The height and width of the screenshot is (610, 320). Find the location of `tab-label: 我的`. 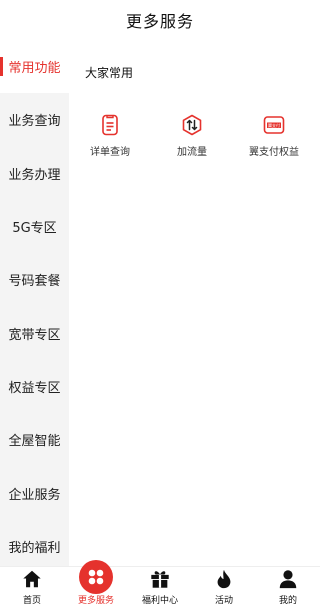

tab-label: 我的 is located at coordinates (287, 601).